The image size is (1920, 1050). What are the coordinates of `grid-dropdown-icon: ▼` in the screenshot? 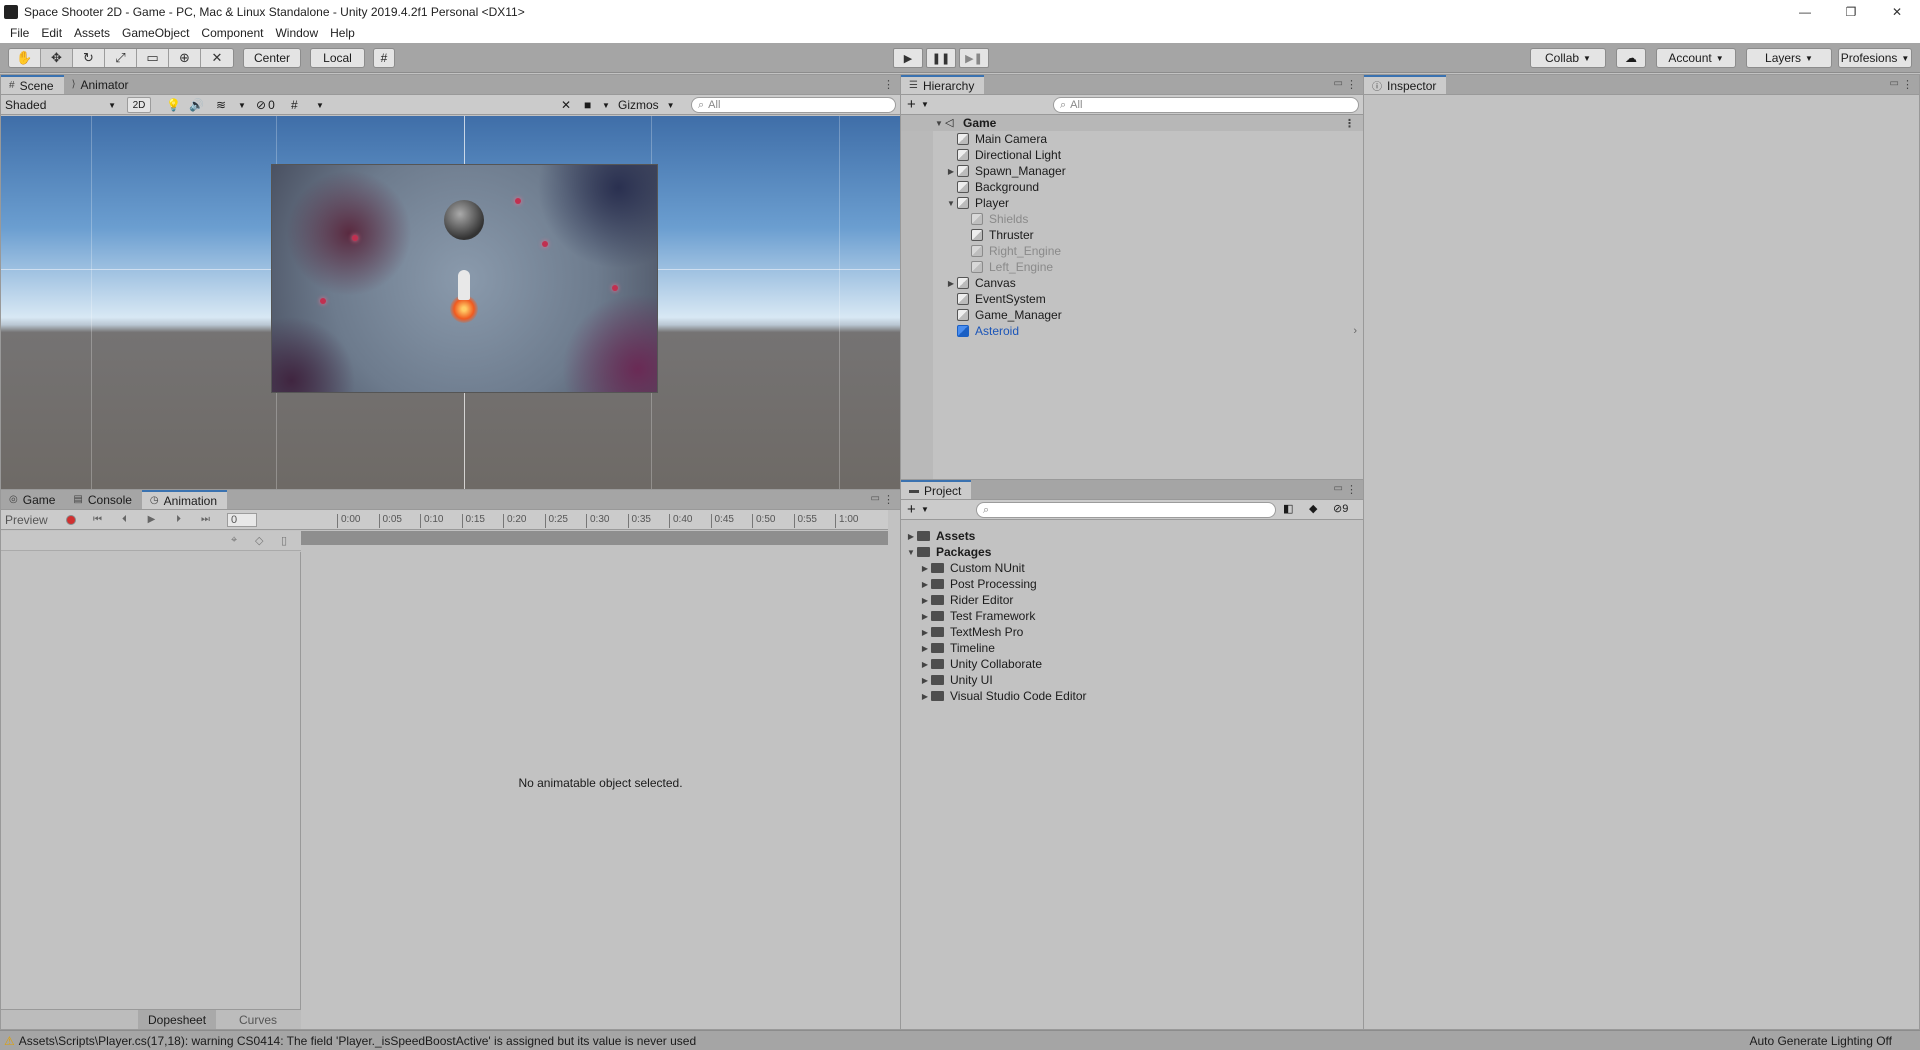 It's located at (320, 105).